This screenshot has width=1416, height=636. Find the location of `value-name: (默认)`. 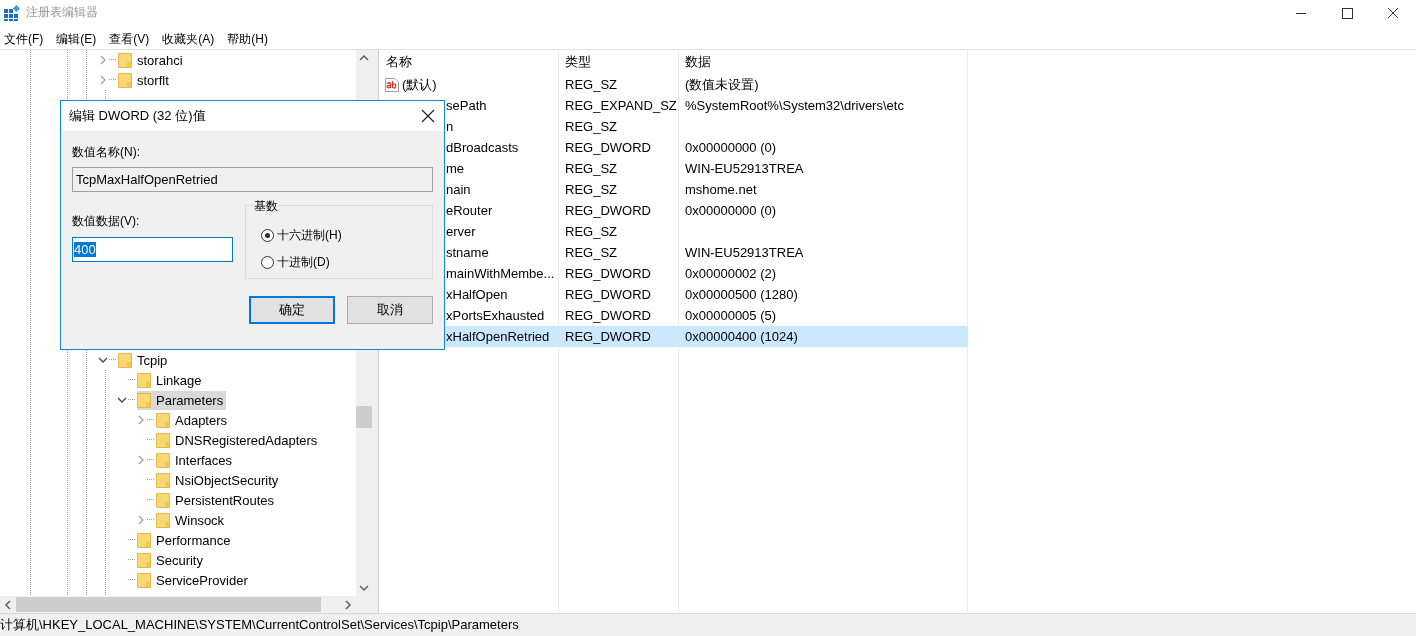

value-name: (默认) is located at coordinates (419, 84).